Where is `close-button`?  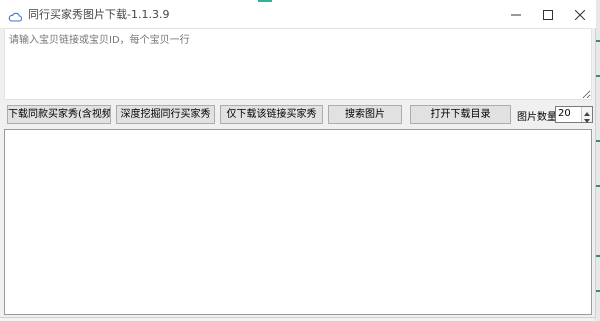
close-button is located at coordinates (580, 14).